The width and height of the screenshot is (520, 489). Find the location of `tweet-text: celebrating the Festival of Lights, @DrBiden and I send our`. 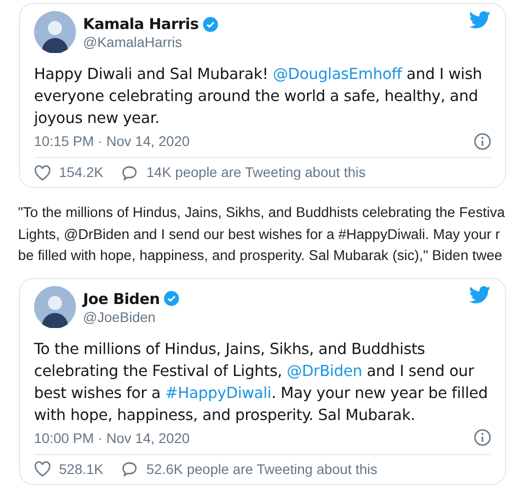

tweet-text: celebrating the Festival of Lights, @DrBiden and I send our is located at coordinates (254, 371).